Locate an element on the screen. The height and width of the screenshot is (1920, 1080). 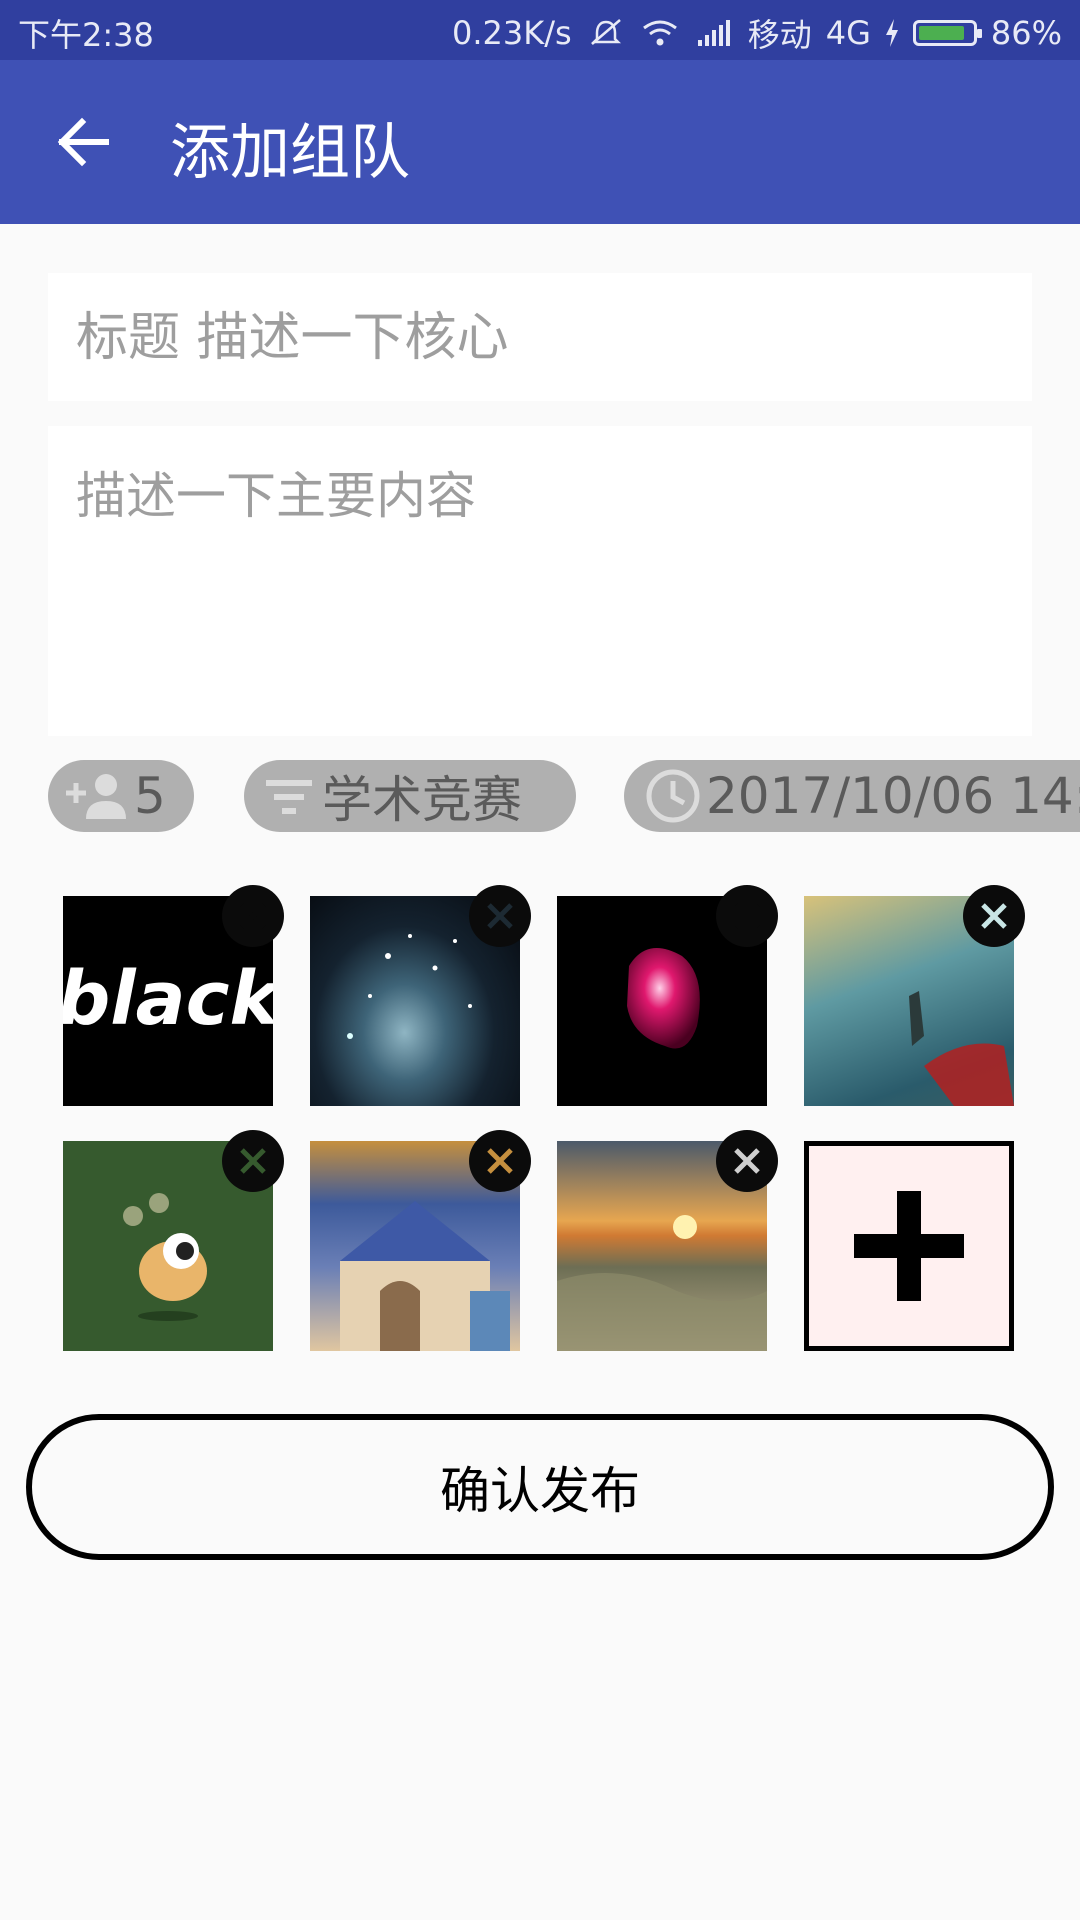
description-field is located at coordinates (540, 581).